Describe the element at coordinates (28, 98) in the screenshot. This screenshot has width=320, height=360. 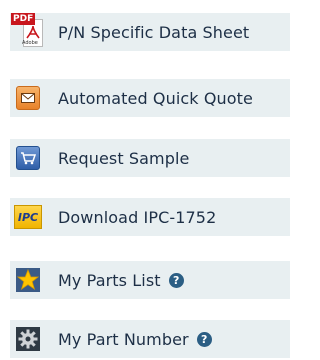
I see `mail-icon` at that location.